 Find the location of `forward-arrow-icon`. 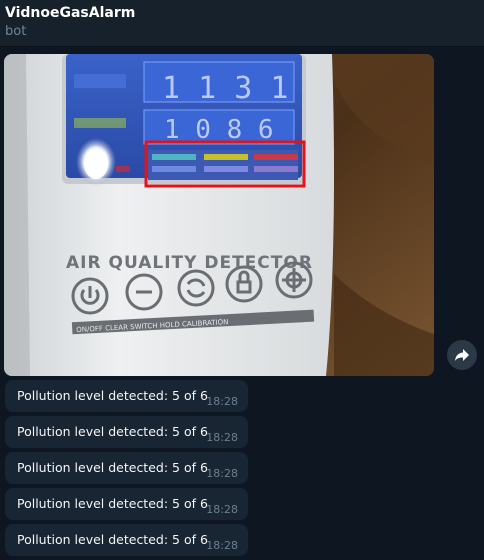

forward-arrow-icon is located at coordinates (462, 355).